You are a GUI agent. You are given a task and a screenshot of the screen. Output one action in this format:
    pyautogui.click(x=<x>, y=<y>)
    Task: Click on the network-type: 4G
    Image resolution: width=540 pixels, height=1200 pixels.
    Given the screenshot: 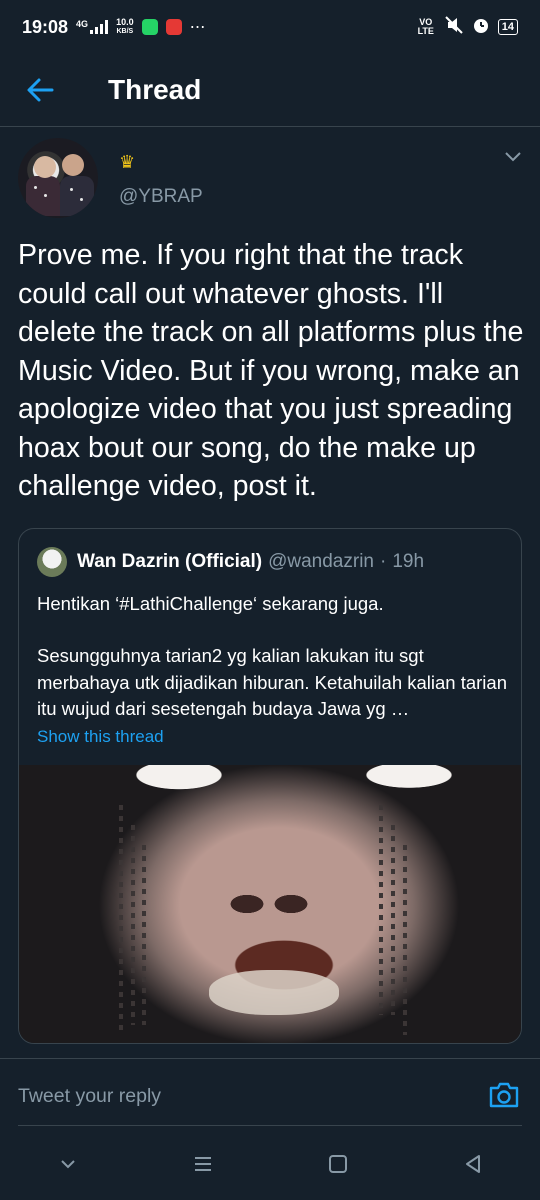 What is the action you would take?
    pyautogui.click(x=82, y=24)
    